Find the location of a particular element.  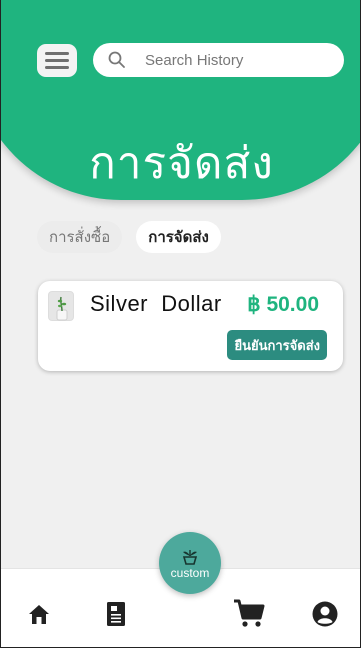

tab-orders: การสั่งซื้อ is located at coordinates (80, 237).